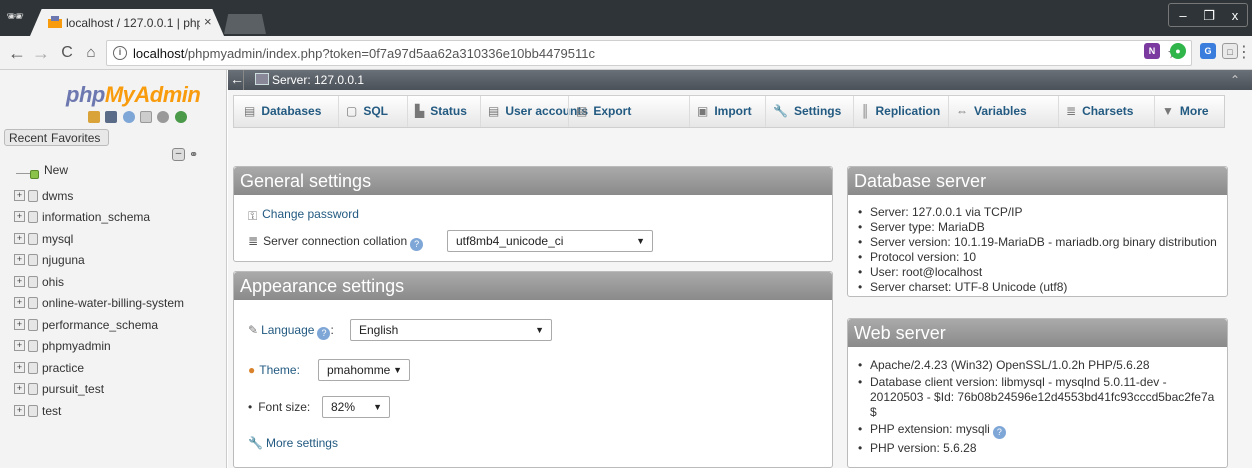  I want to click on database-name: online-water-billing-system, so click(113, 303).